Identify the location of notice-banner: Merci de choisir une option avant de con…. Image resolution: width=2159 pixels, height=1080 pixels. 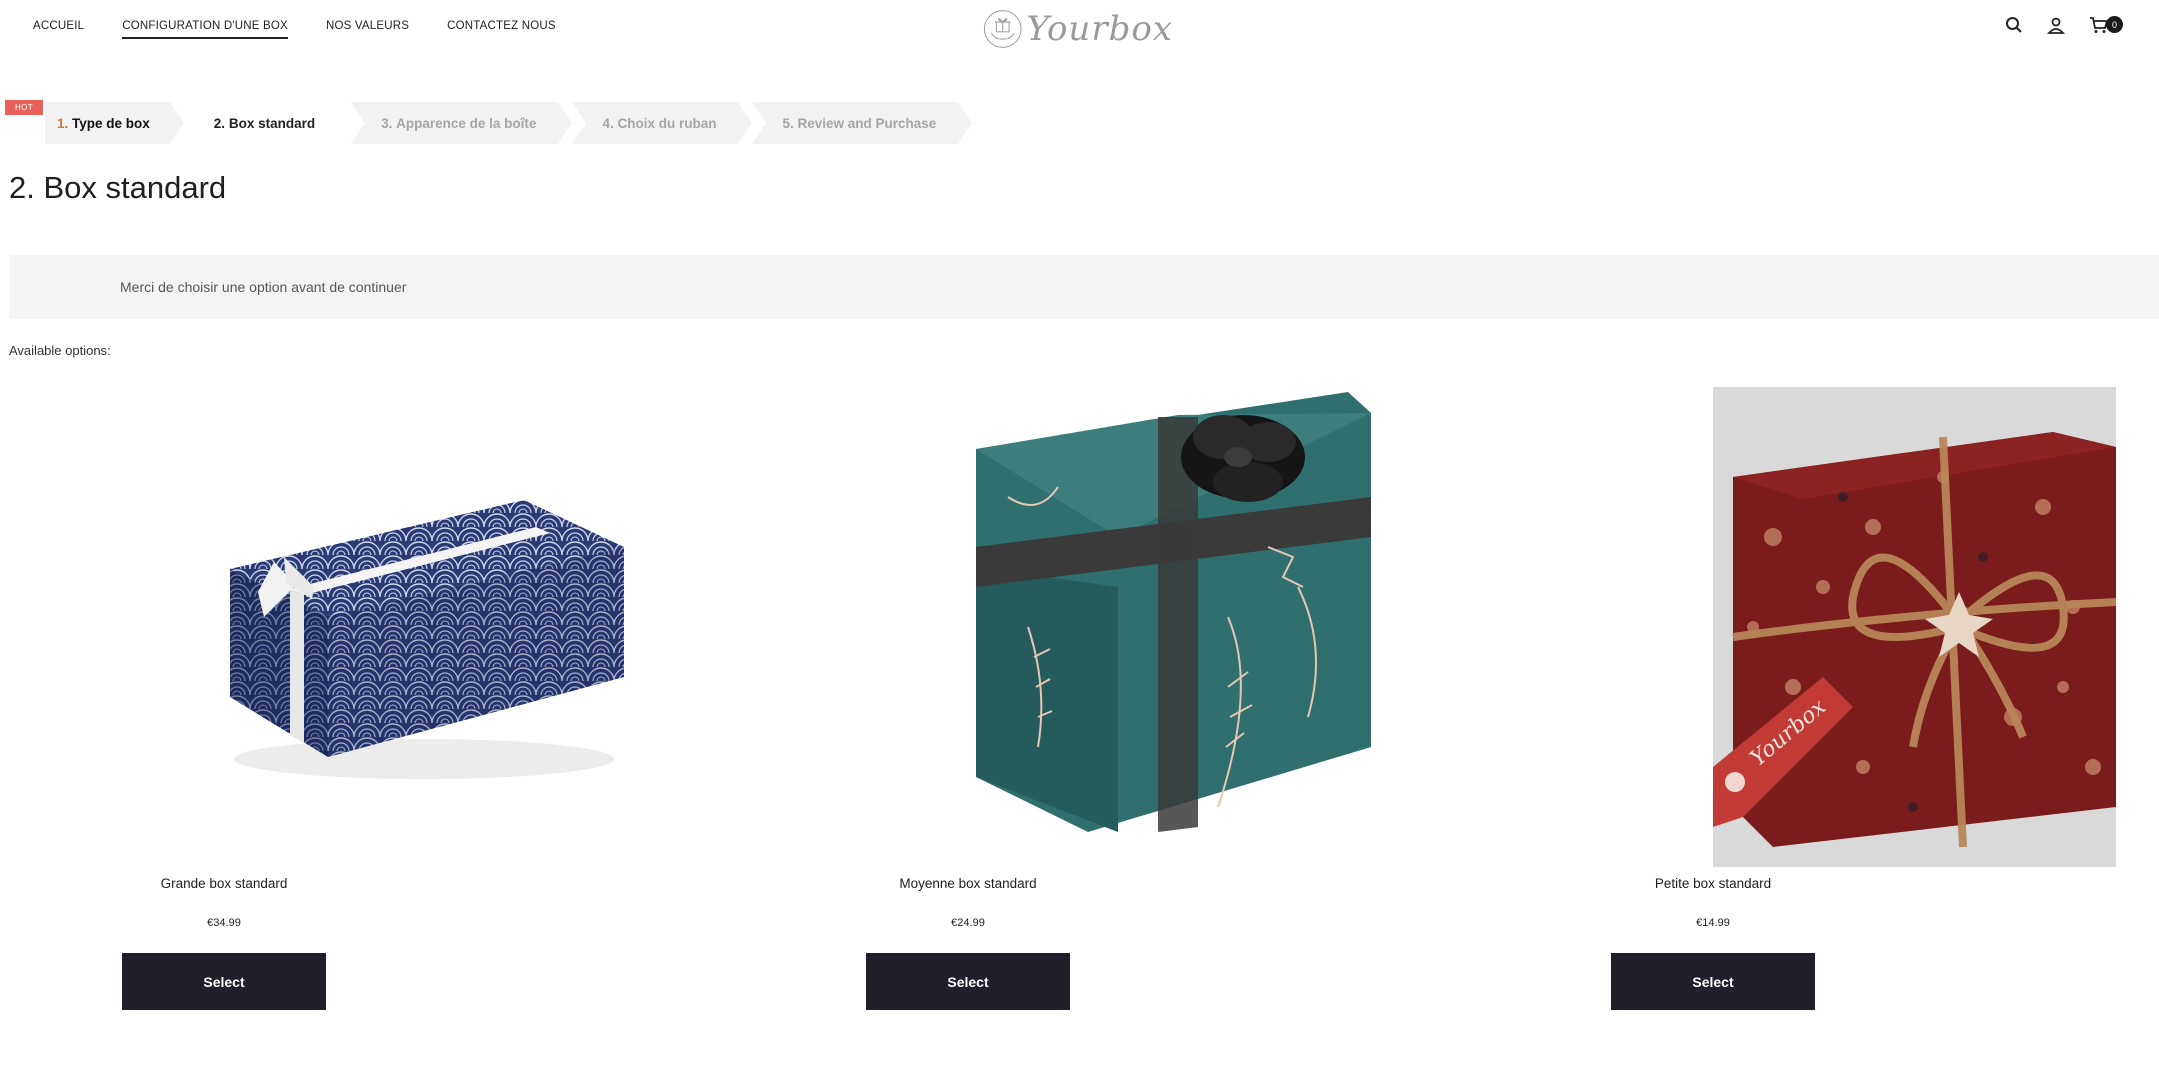
(1084, 287).